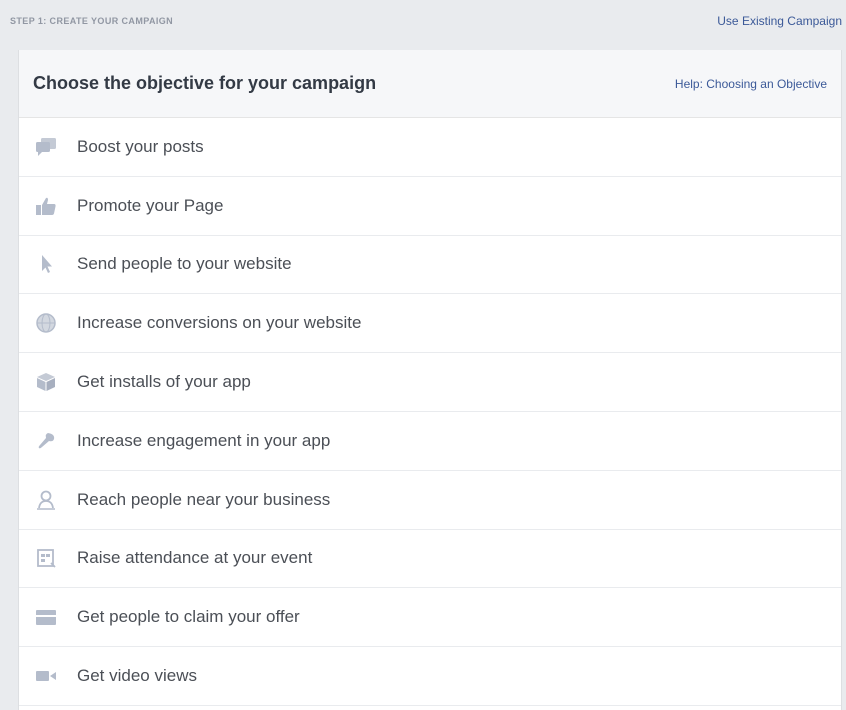  I want to click on video-camera-icon, so click(46, 676).